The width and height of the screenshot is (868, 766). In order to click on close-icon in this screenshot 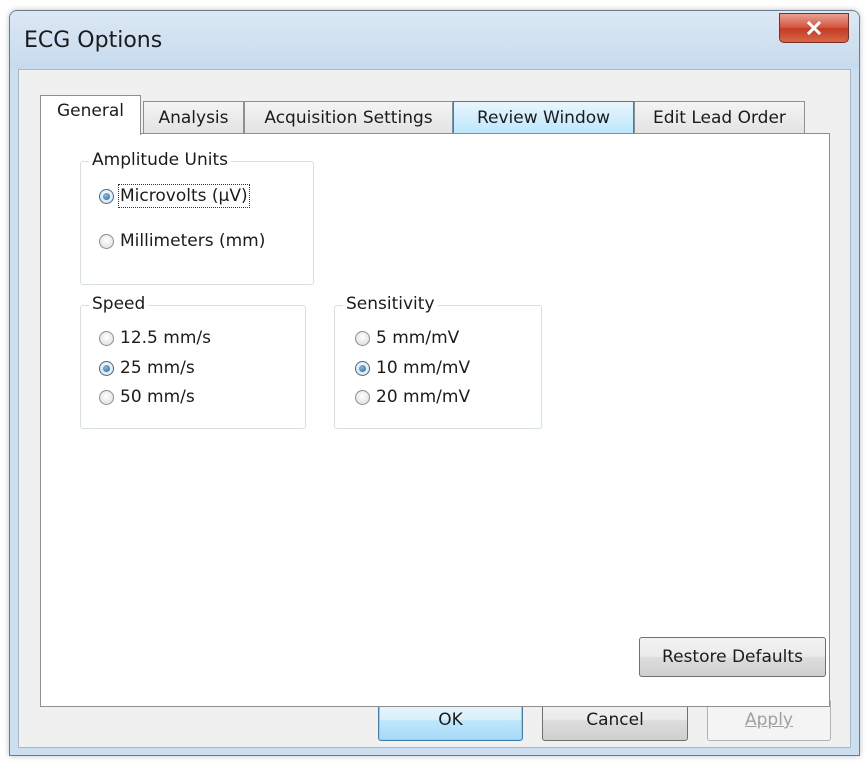, I will do `click(814, 28)`.